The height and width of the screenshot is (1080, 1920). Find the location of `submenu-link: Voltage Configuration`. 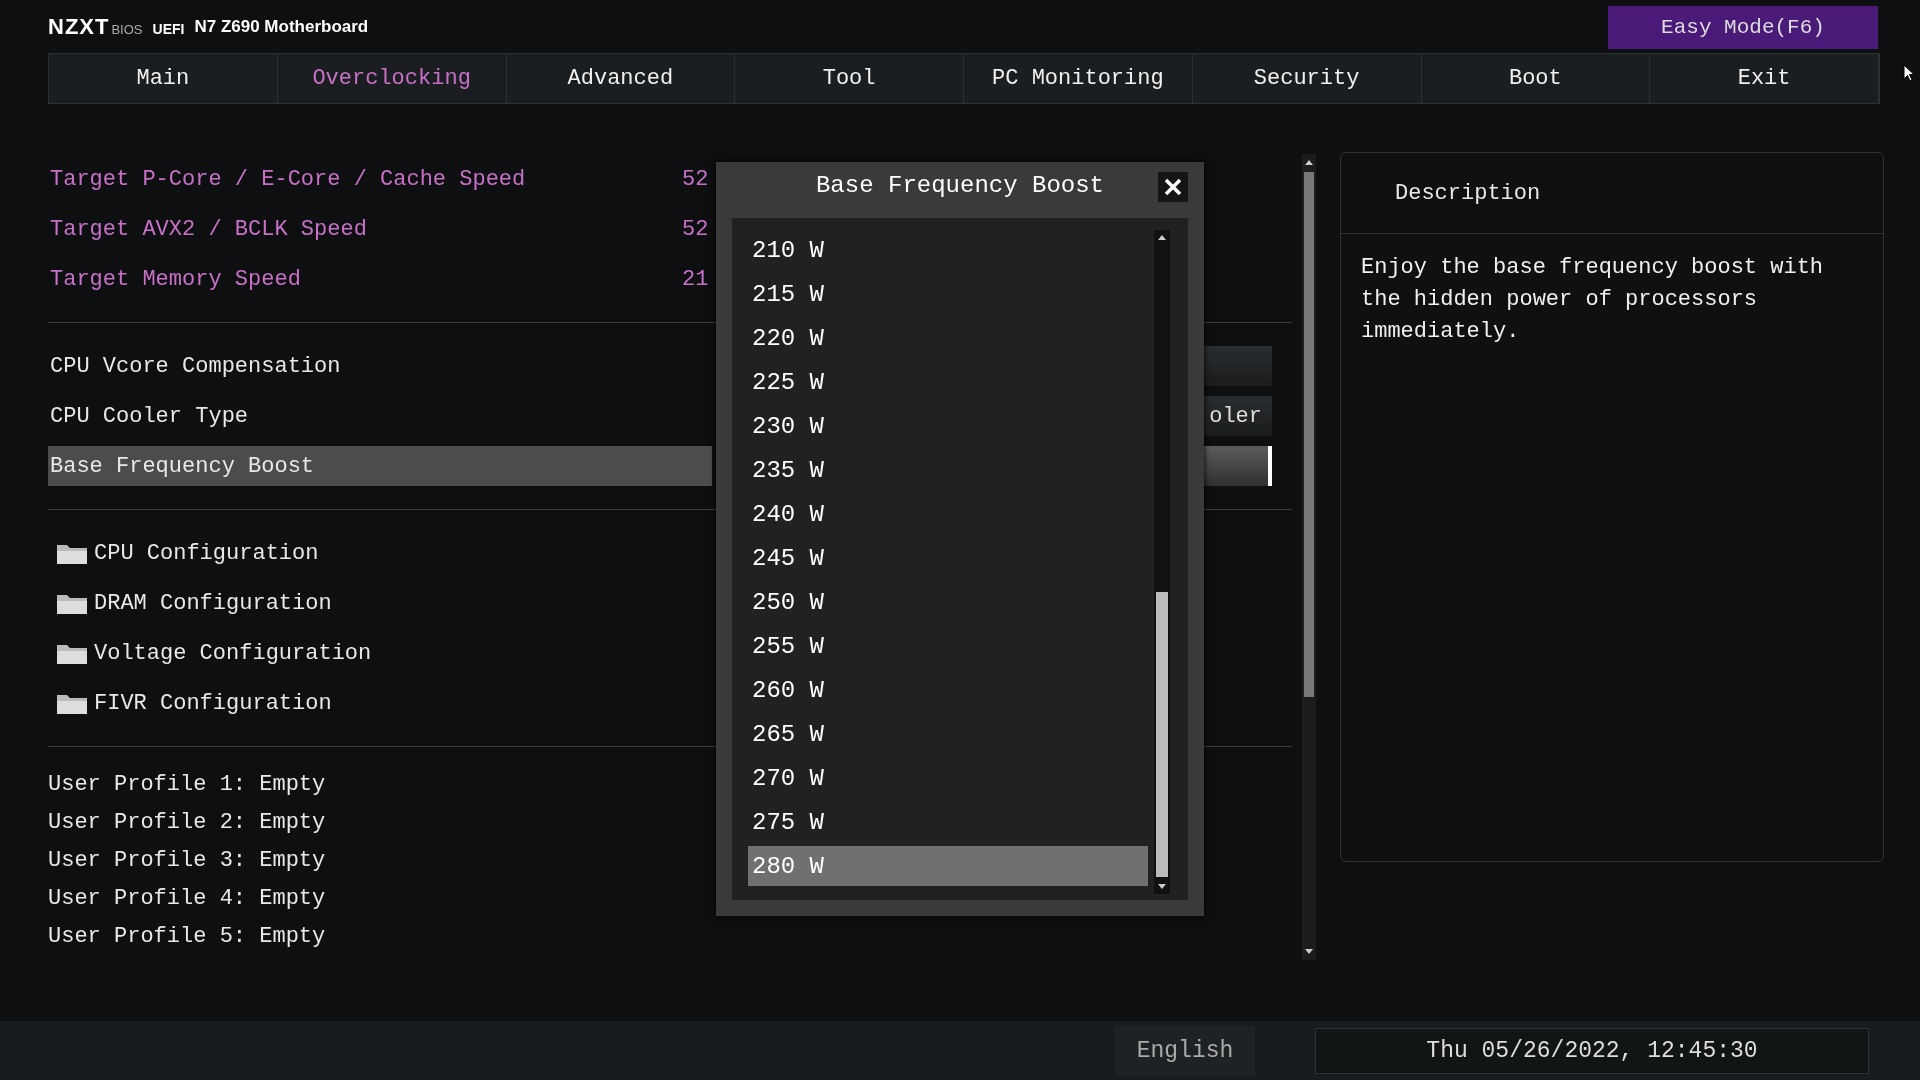

submenu-link: Voltage Configuration is located at coordinates (233, 653).